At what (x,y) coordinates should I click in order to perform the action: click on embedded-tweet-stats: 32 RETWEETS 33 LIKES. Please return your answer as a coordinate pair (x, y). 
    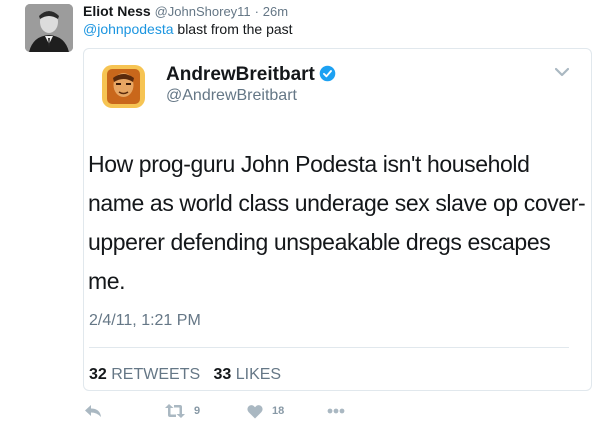
    Looking at the image, I should click on (185, 375).